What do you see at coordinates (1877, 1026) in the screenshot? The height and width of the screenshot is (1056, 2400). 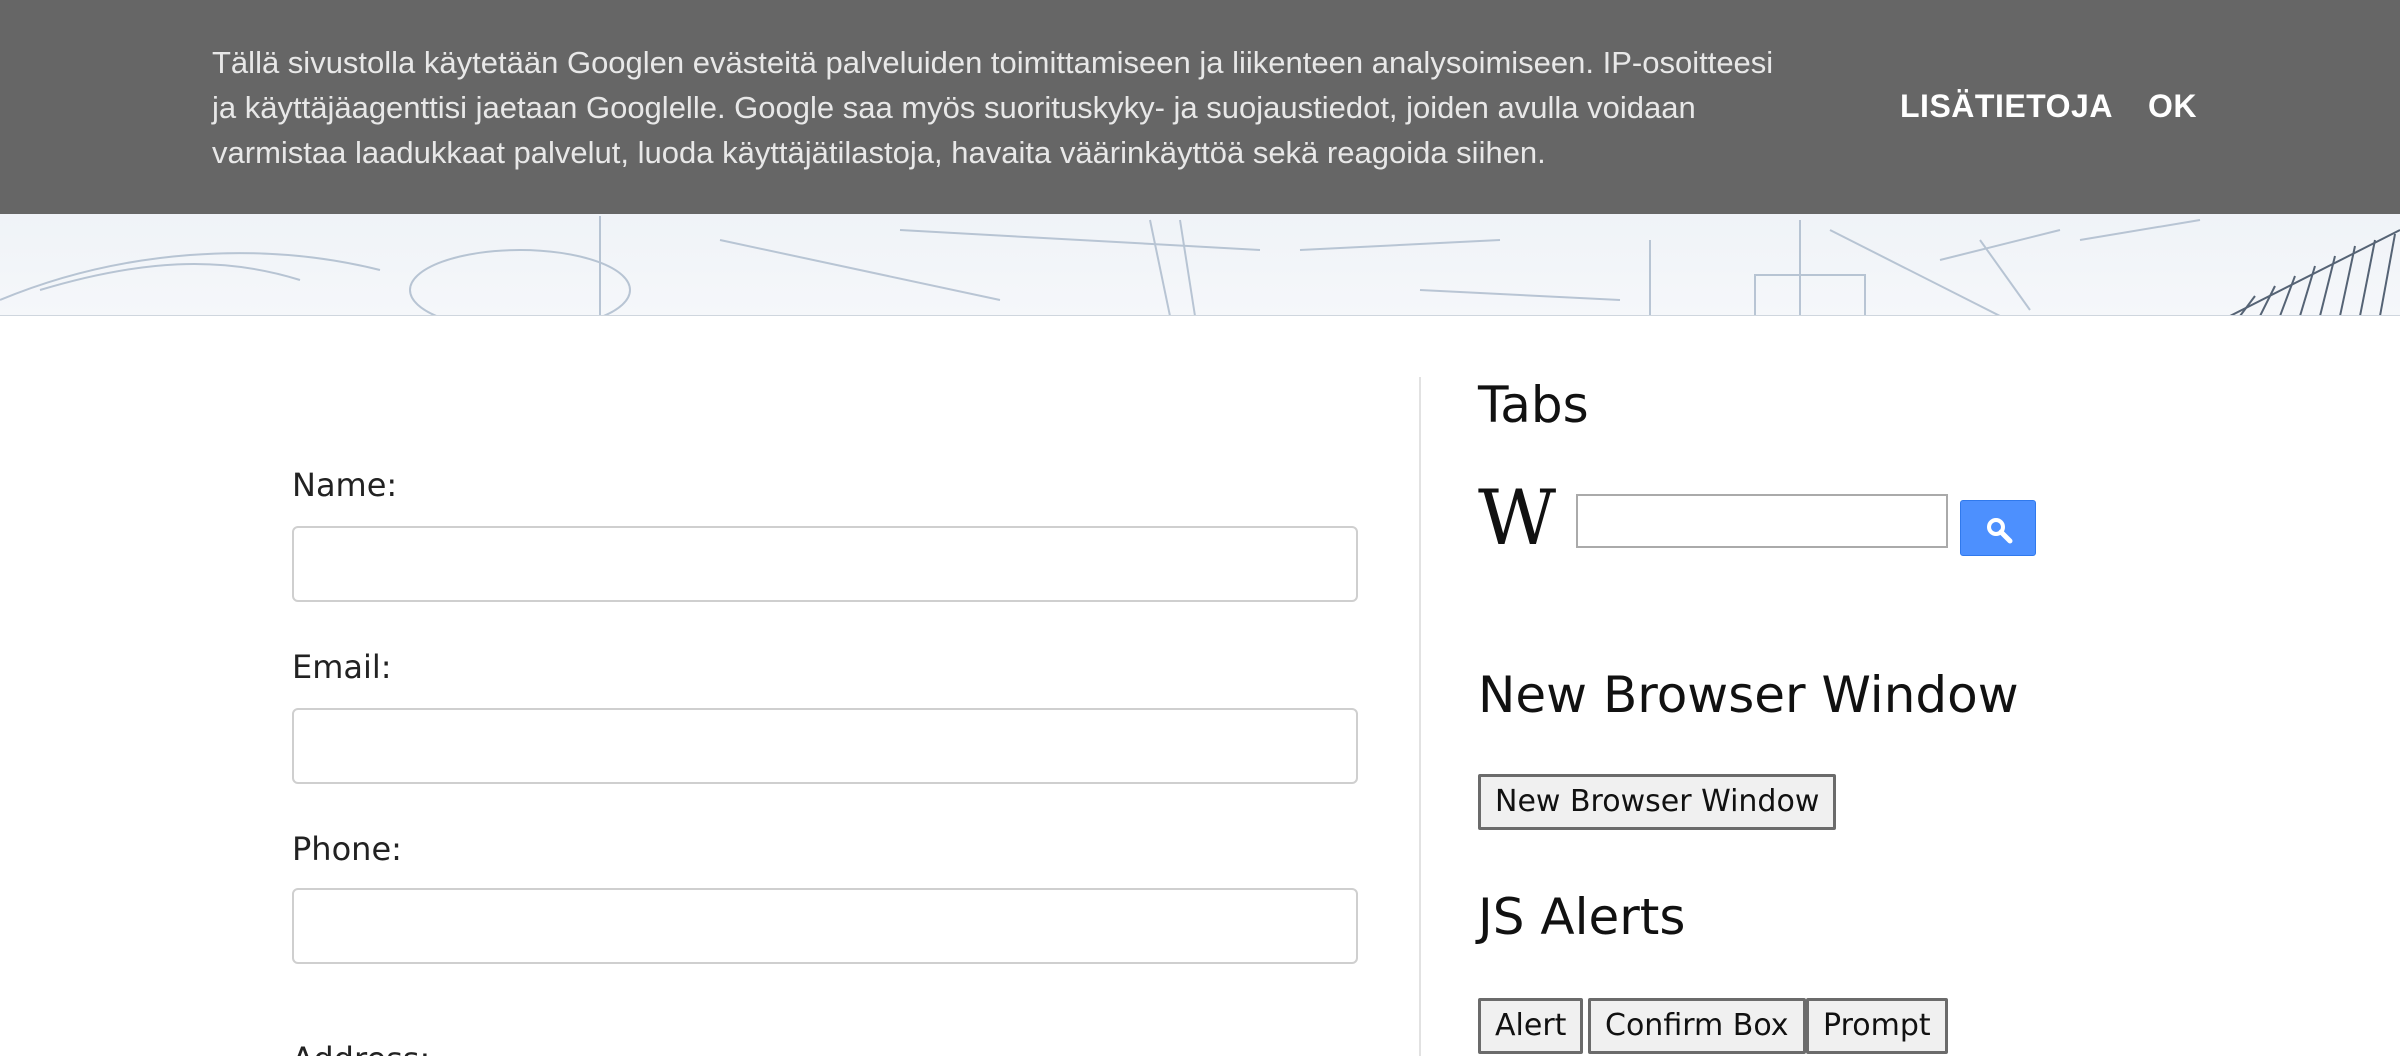 I see `prompt-button: Prompt` at bounding box center [1877, 1026].